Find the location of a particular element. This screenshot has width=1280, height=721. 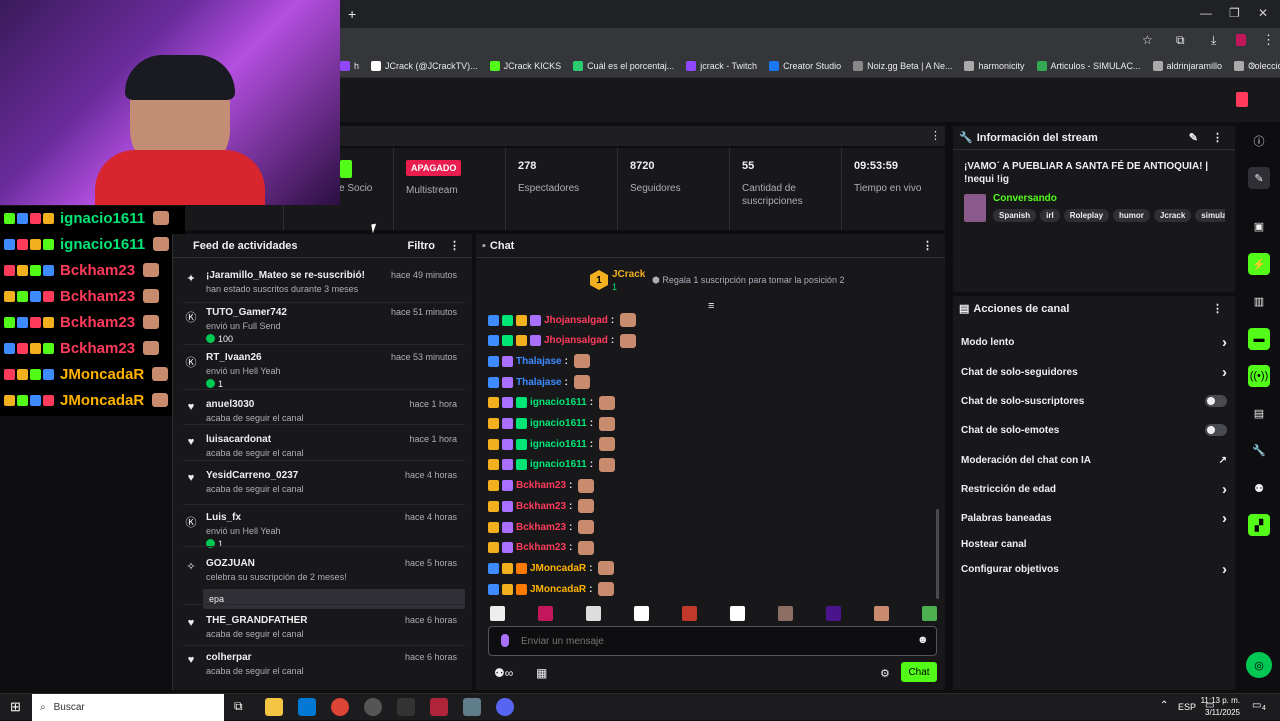

chat-message: JMoncadaR: is located at coordinates (551, 568).